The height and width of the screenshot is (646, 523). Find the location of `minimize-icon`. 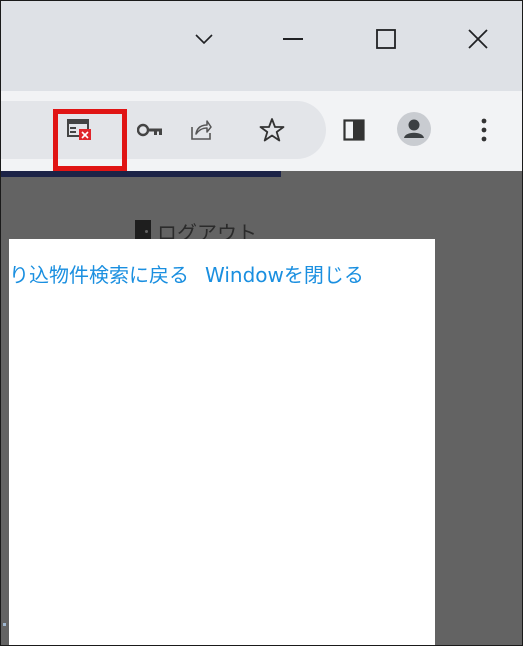

minimize-icon is located at coordinates (293, 39).